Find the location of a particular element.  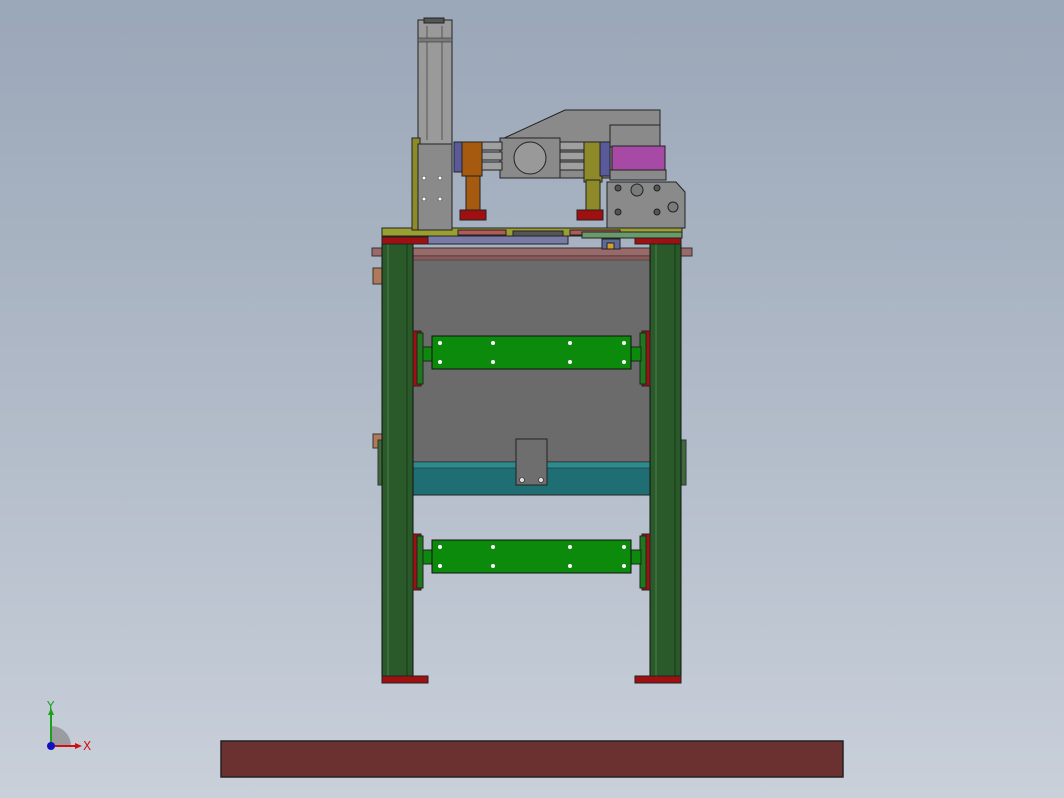

triad-z-axis is located at coordinates (51, 746).